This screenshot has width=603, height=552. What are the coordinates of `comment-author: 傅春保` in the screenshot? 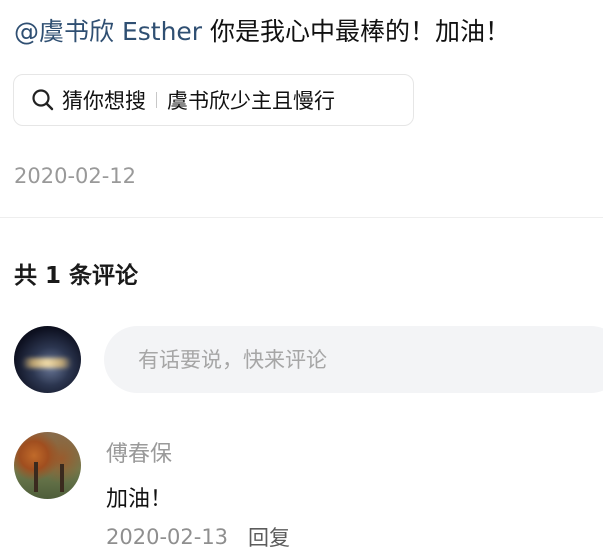 It's located at (139, 452).